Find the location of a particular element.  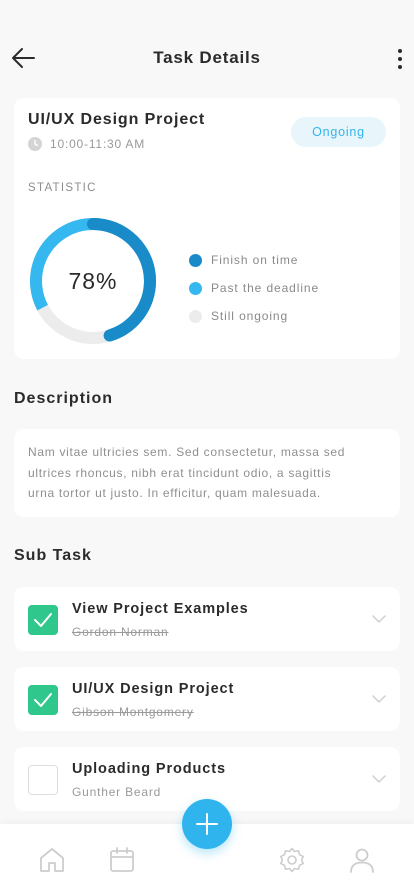

more-vertical-icon is located at coordinates (400, 59).